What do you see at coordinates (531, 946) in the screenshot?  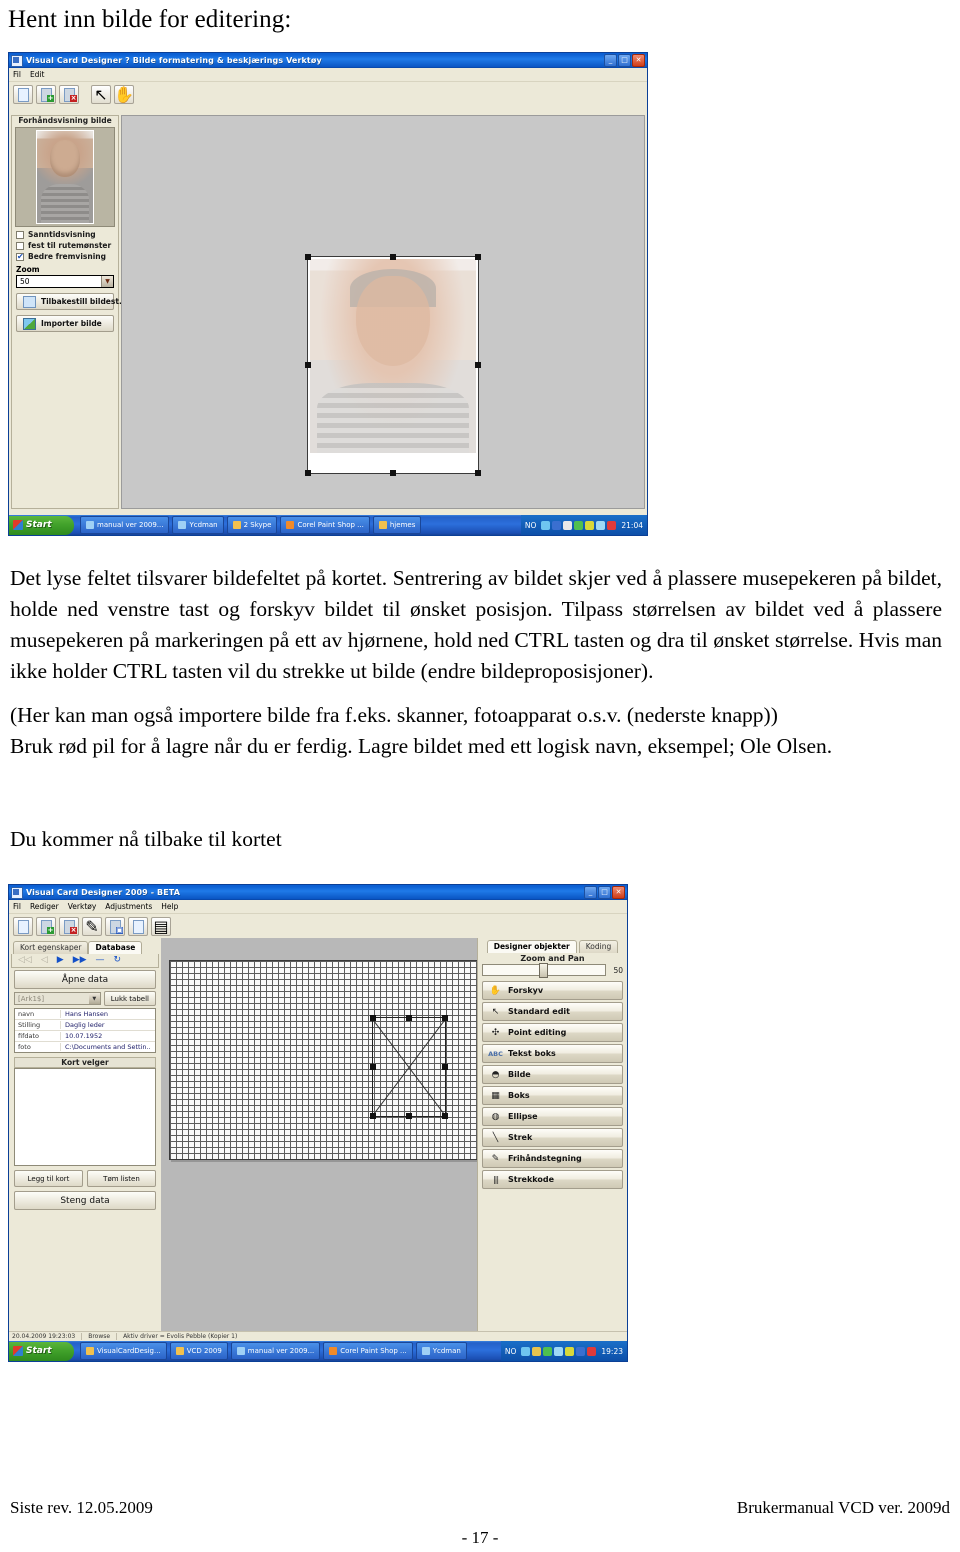 I see `tab-designer-objekter: Designer objekter` at bounding box center [531, 946].